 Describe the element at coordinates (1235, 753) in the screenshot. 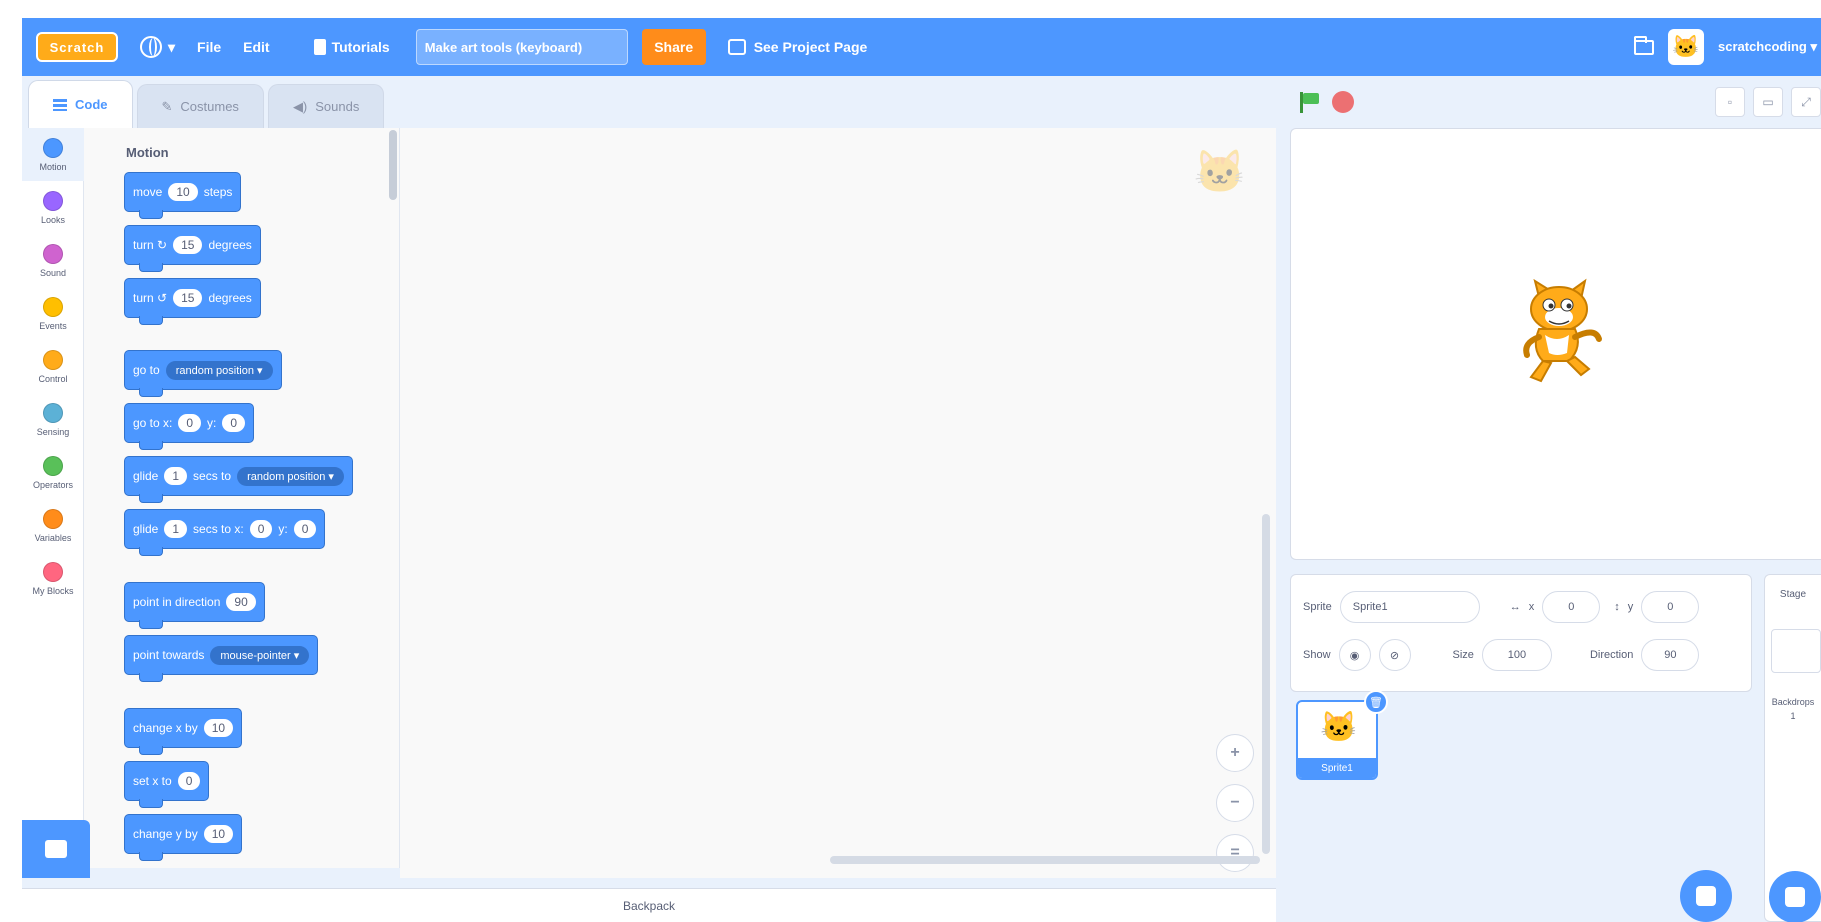

I see `zoom-in-button: +` at that location.